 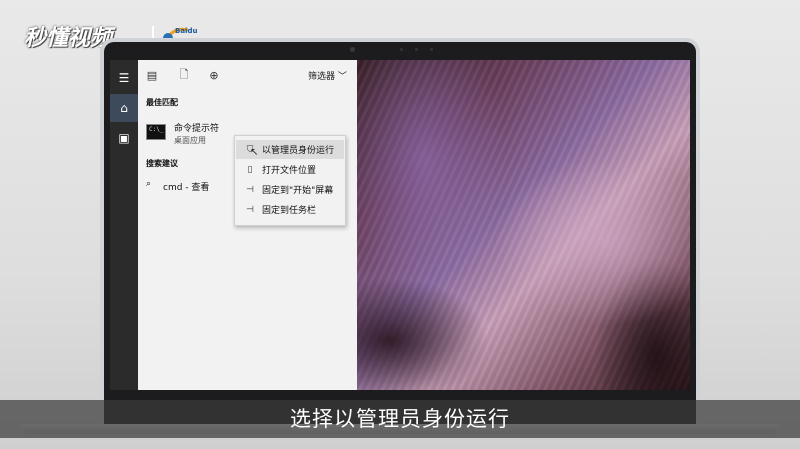 What do you see at coordinates (186, 186) in the screenshot?
I see `suggest-query: cmd - 查看` at bounding box center [186, 186].